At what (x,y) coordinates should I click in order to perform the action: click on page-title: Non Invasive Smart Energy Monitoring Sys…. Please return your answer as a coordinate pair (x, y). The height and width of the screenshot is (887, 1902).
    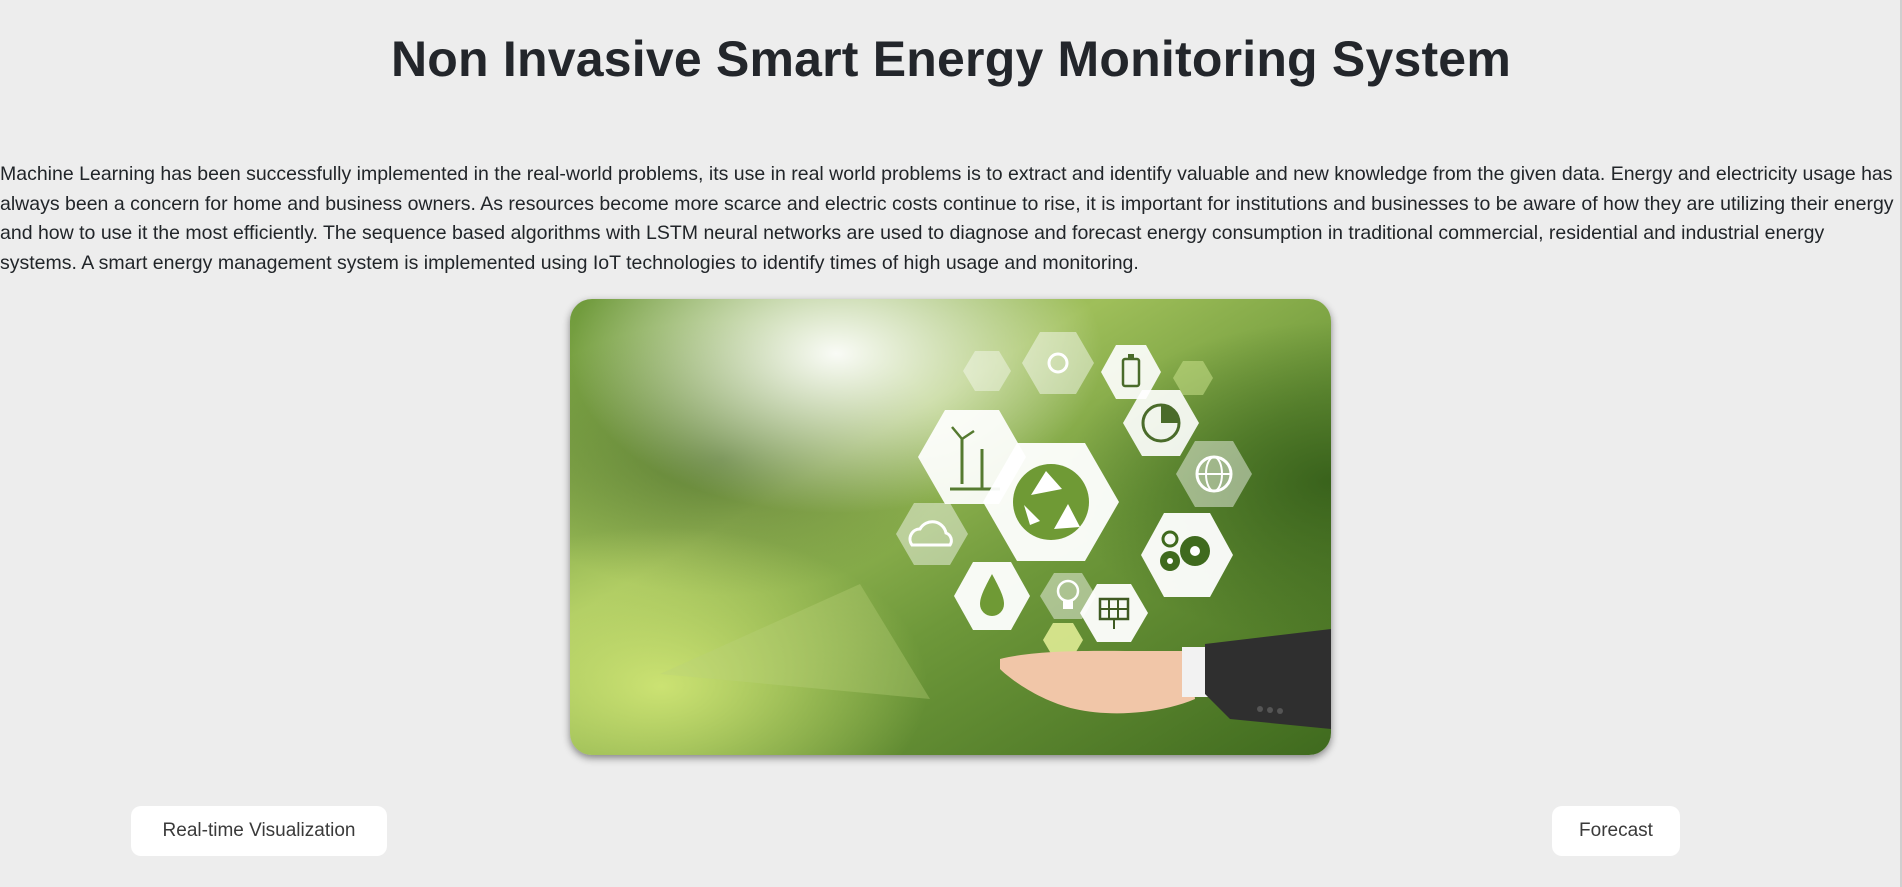
    Looking at the image, I should click on (951, 59).